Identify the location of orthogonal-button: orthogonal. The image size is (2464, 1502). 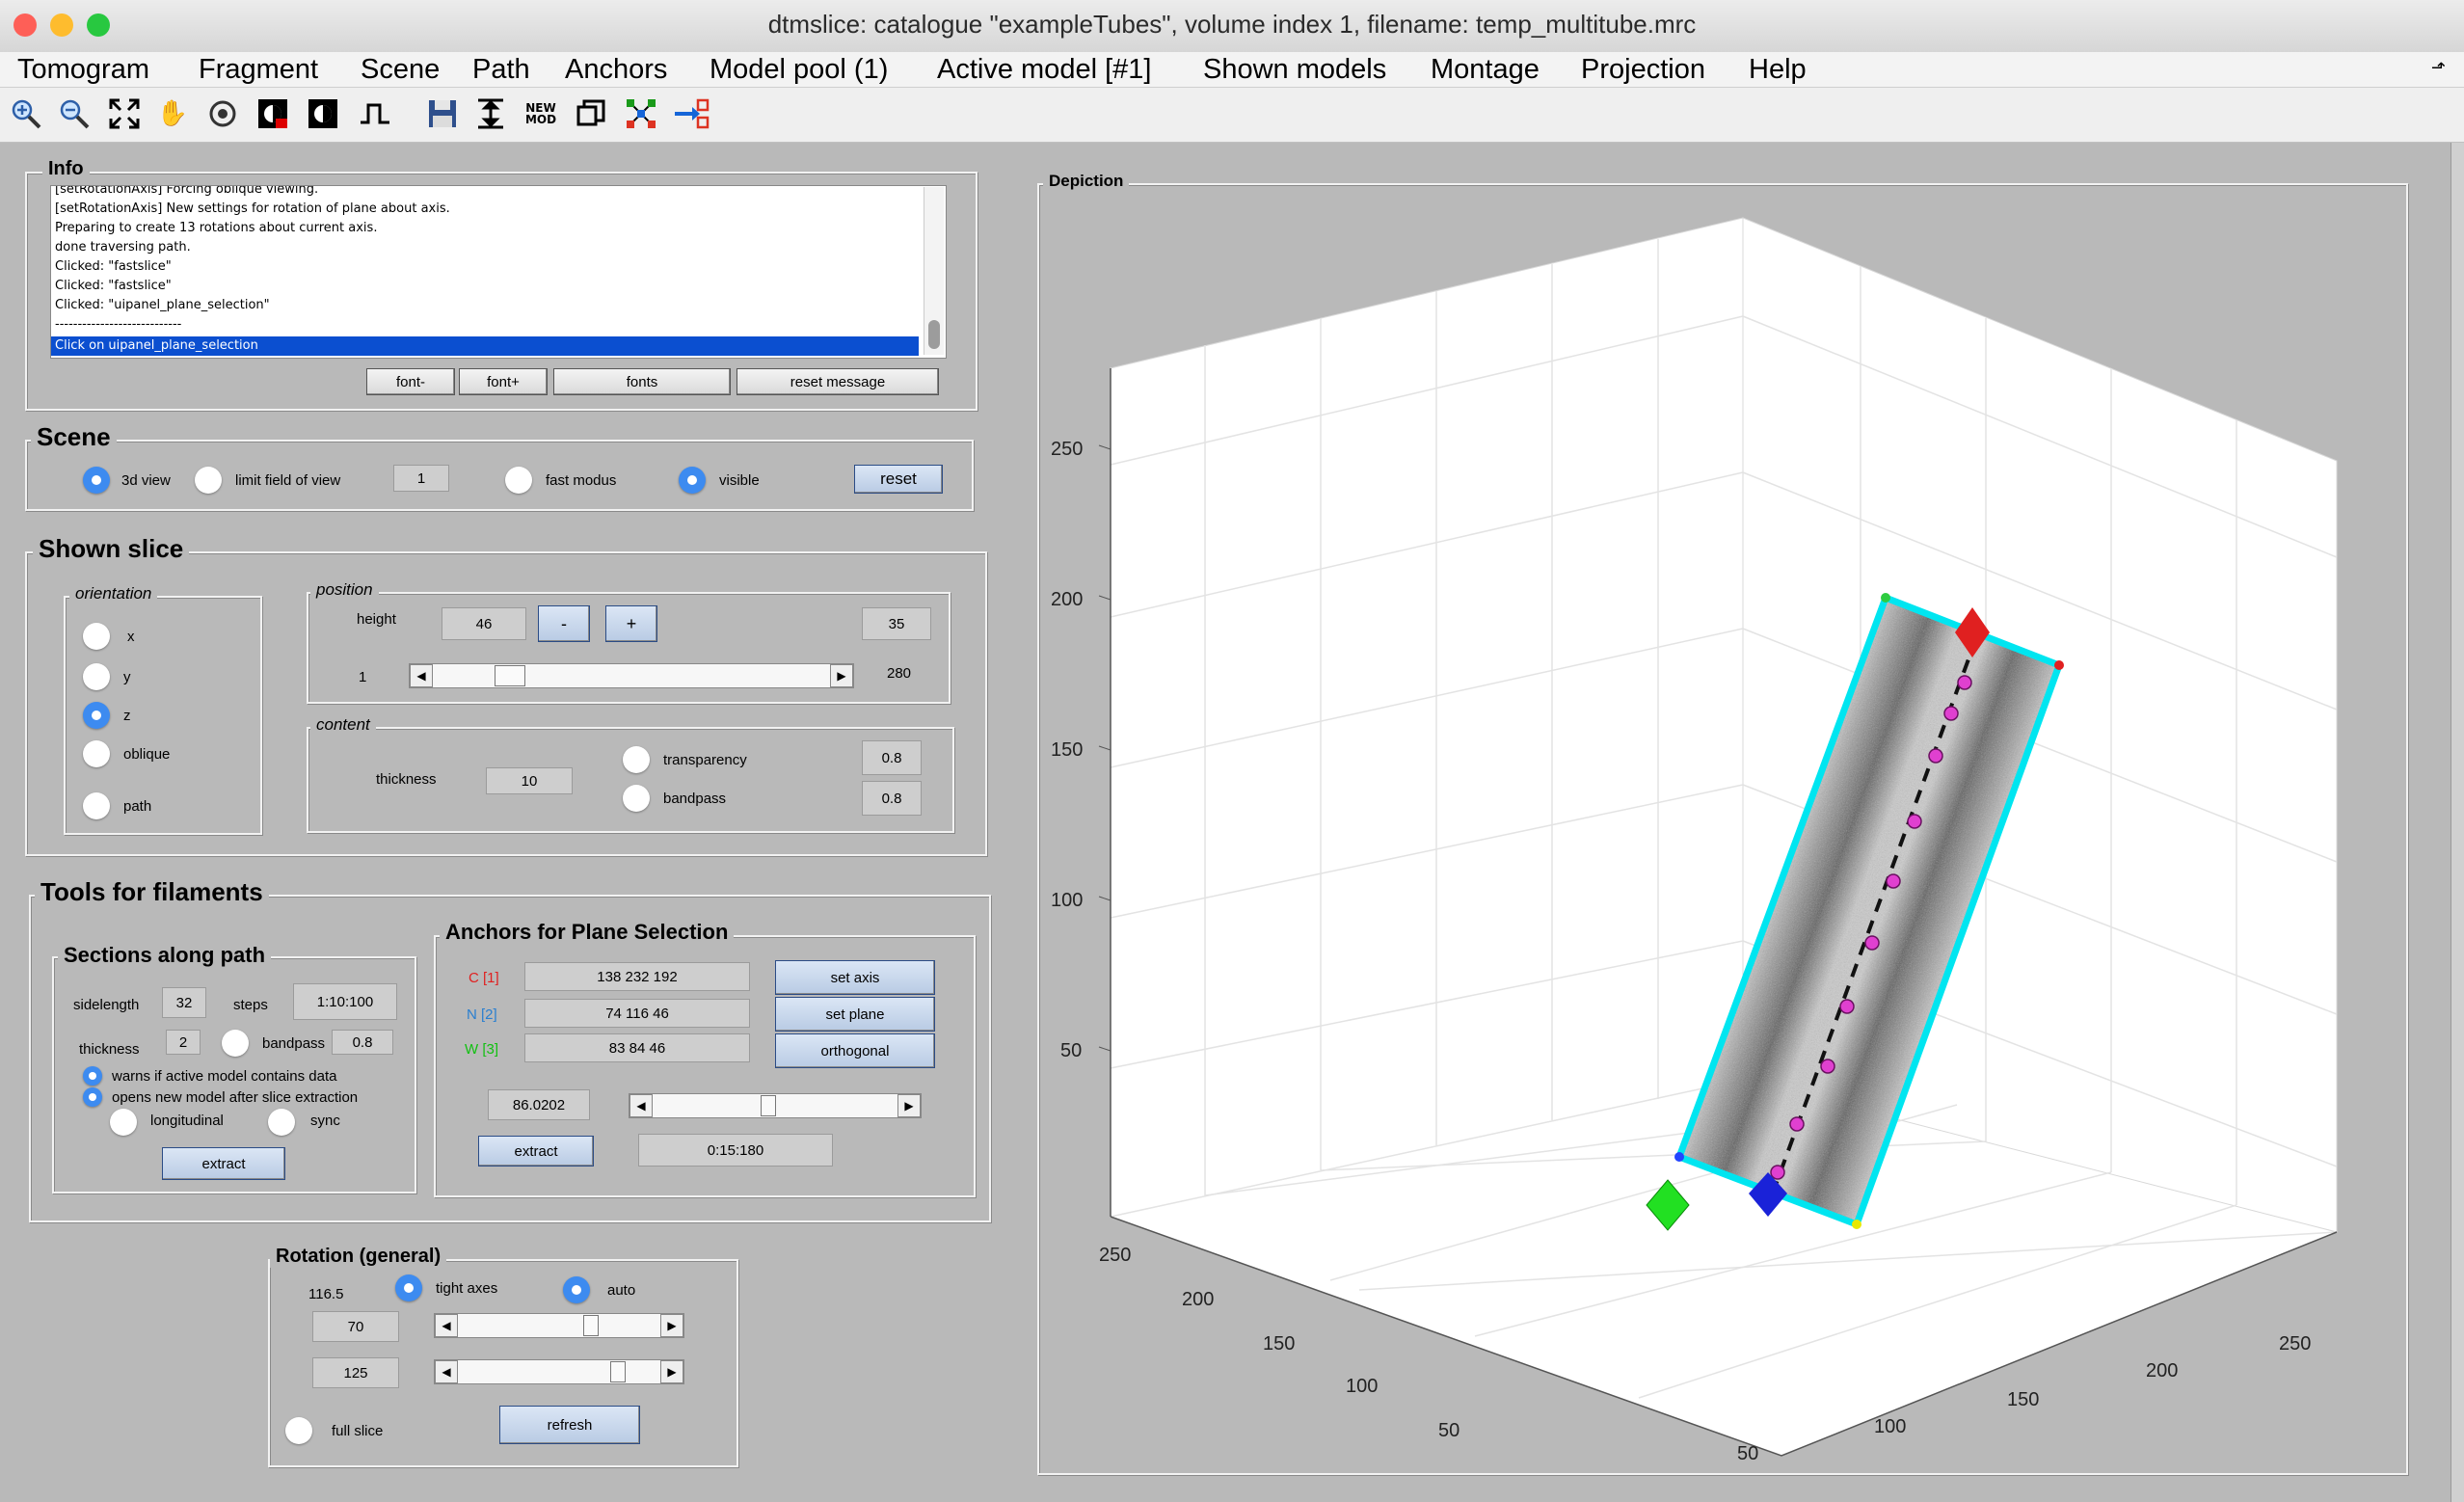
(855, 1050).